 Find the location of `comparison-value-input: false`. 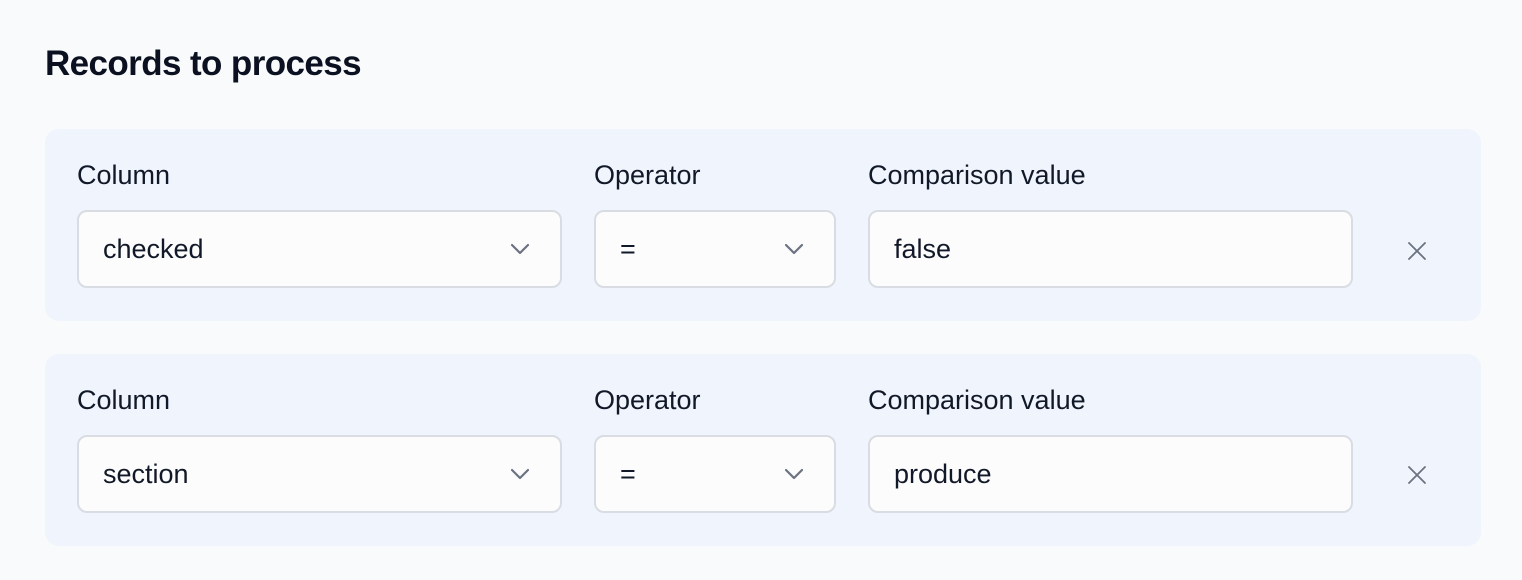

comparison-value-input: false is located at coordinates (1110, 249).